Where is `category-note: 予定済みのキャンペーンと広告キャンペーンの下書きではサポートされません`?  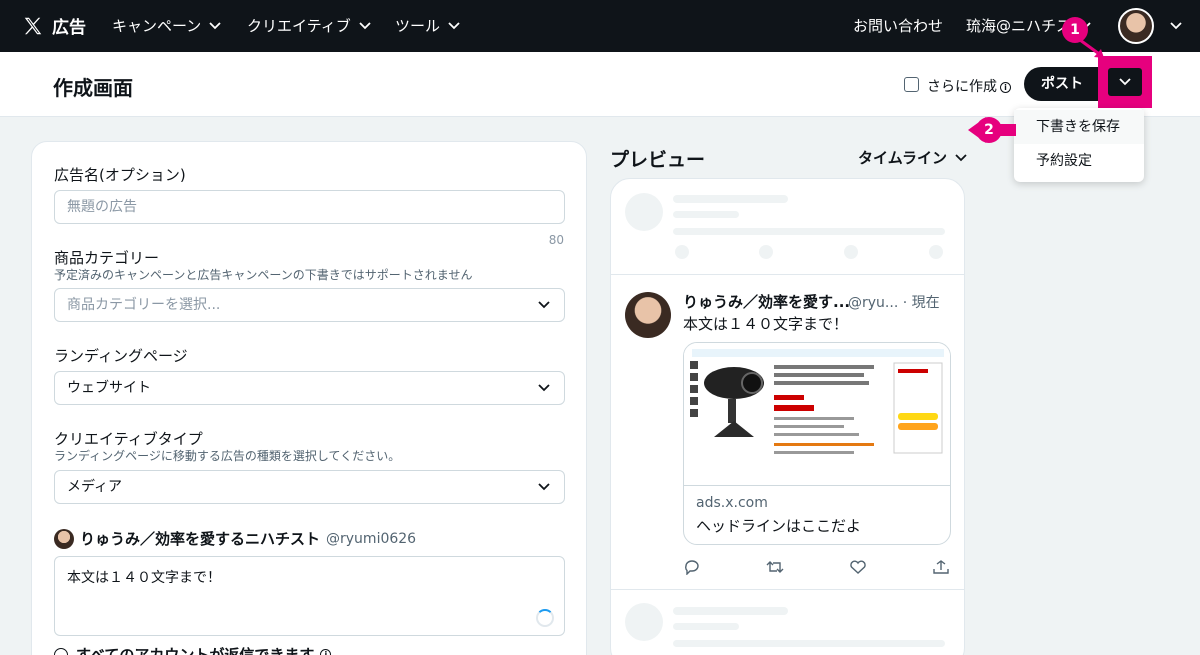
category-note: 予定済みのキャンペーンと広告キャンペーンの下書きではサポートされません is located at coordinates (263, 275).